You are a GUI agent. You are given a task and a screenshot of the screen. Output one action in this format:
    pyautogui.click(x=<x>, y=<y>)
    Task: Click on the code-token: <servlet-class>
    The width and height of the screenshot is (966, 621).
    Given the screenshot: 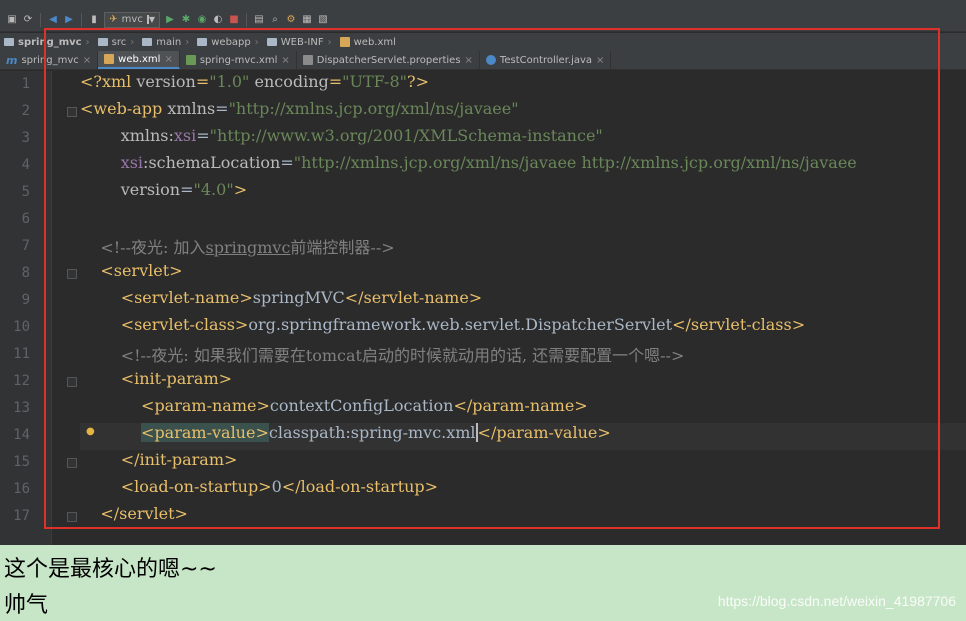 What is the action you would take?
    pyautogui.click(x=184, y=324)
    